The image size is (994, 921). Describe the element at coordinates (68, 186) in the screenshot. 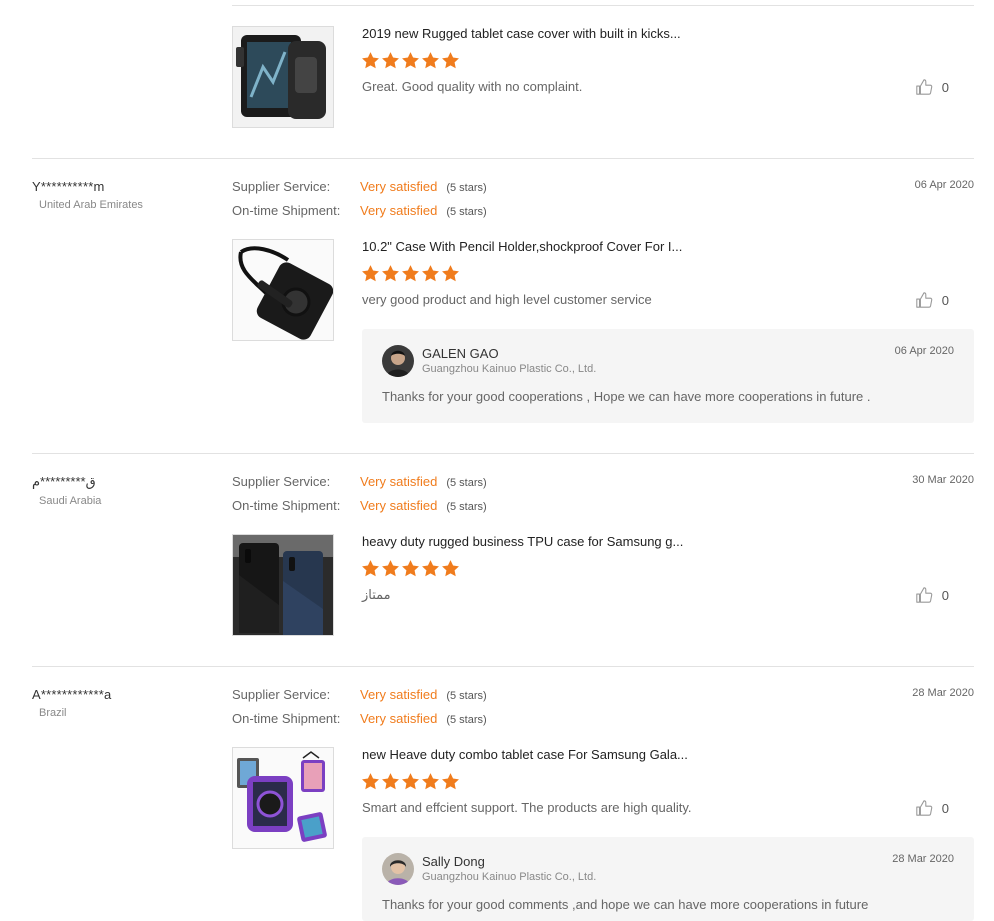

I see `buyer-name: Y**********m` at that location.